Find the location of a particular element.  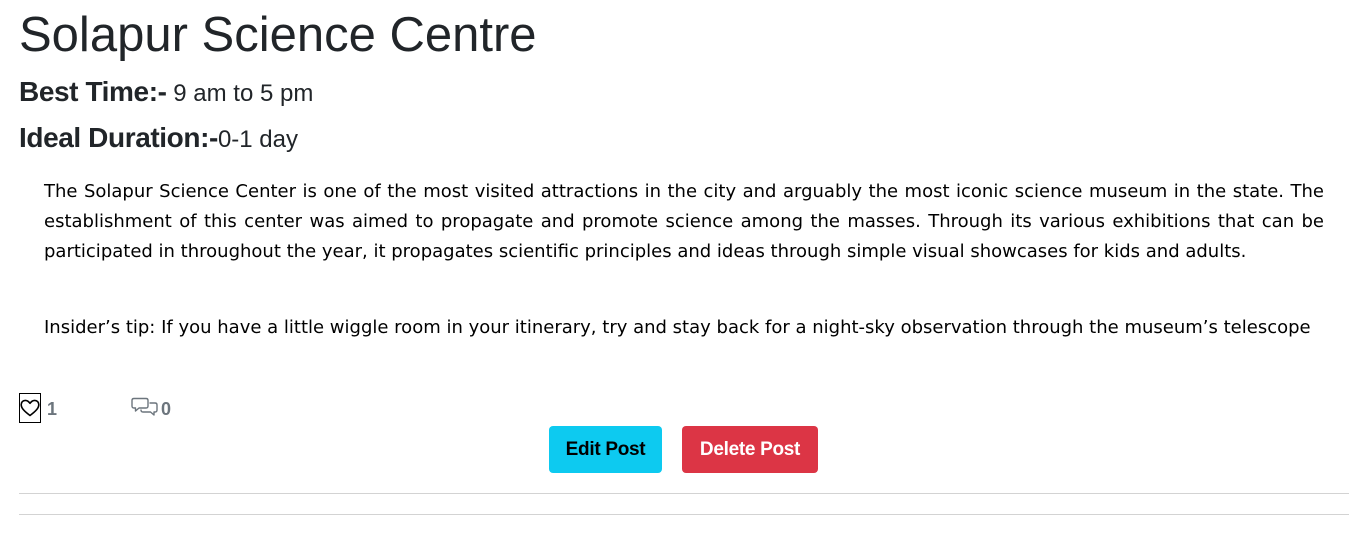

like-button is located at coordinates (30, 408).